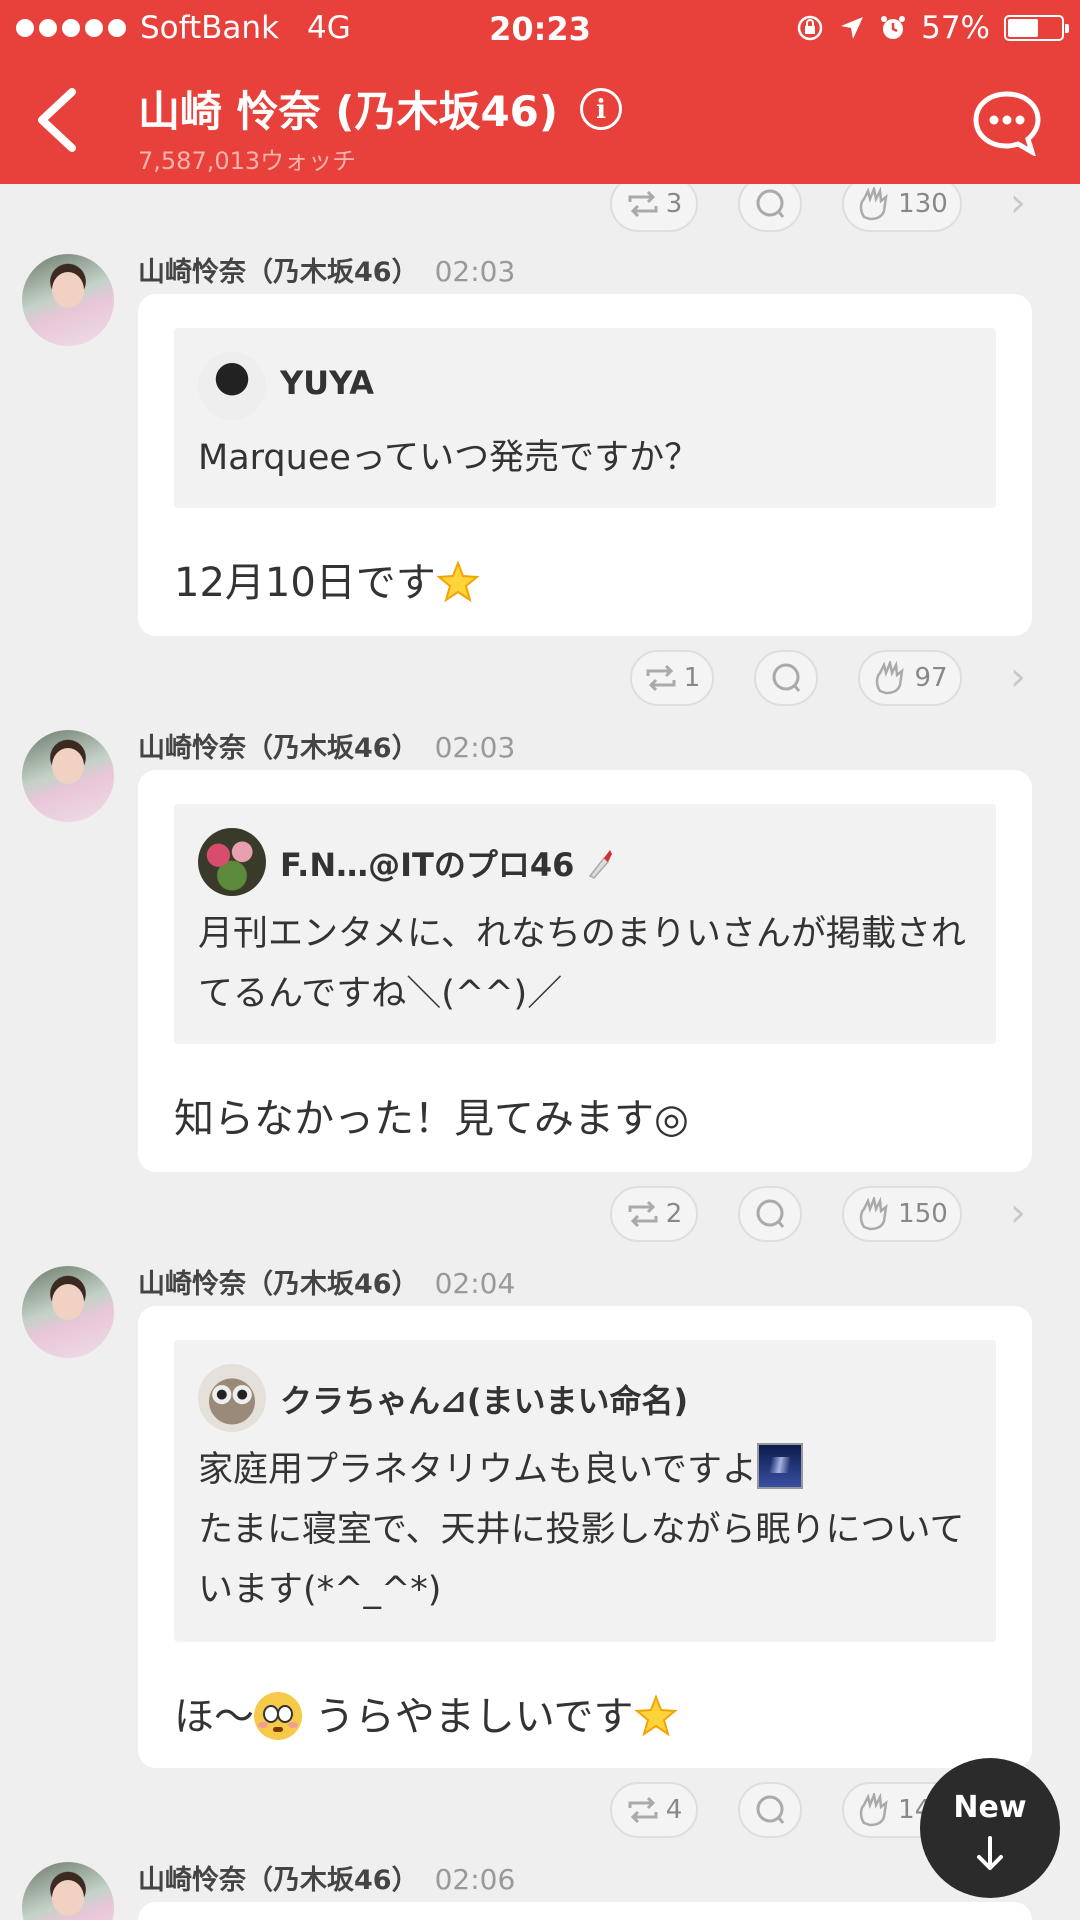 The image size is (1080, 1920). What do you see at coordinates (600, 864) in the screenshot?
I see `knife-icon` at bounding box center [600, 864].